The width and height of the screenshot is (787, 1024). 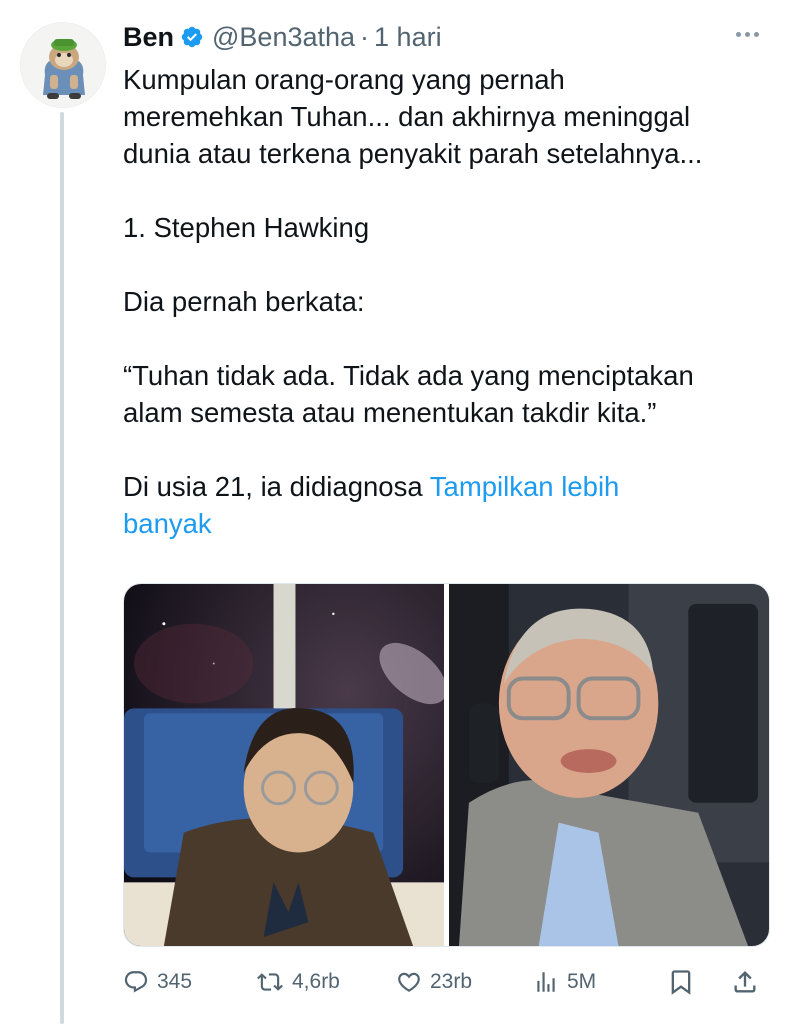 What do you see at coordinates (244, 301) in the screenshot?
I see `said-line: Dia pernah berkata:` at bounding box center [244, 301].